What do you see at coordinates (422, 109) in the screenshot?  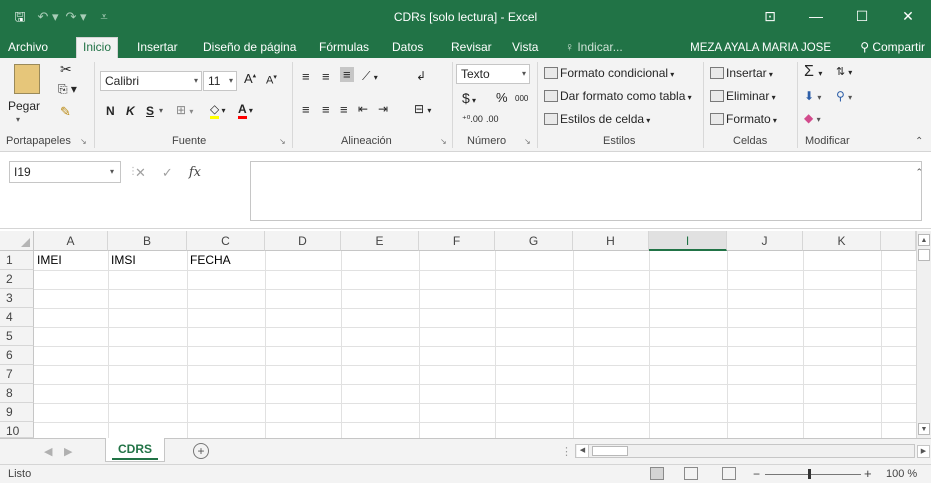 I see `merge-center-icon: ⊟ ▾` at bounding box center [422, 109].